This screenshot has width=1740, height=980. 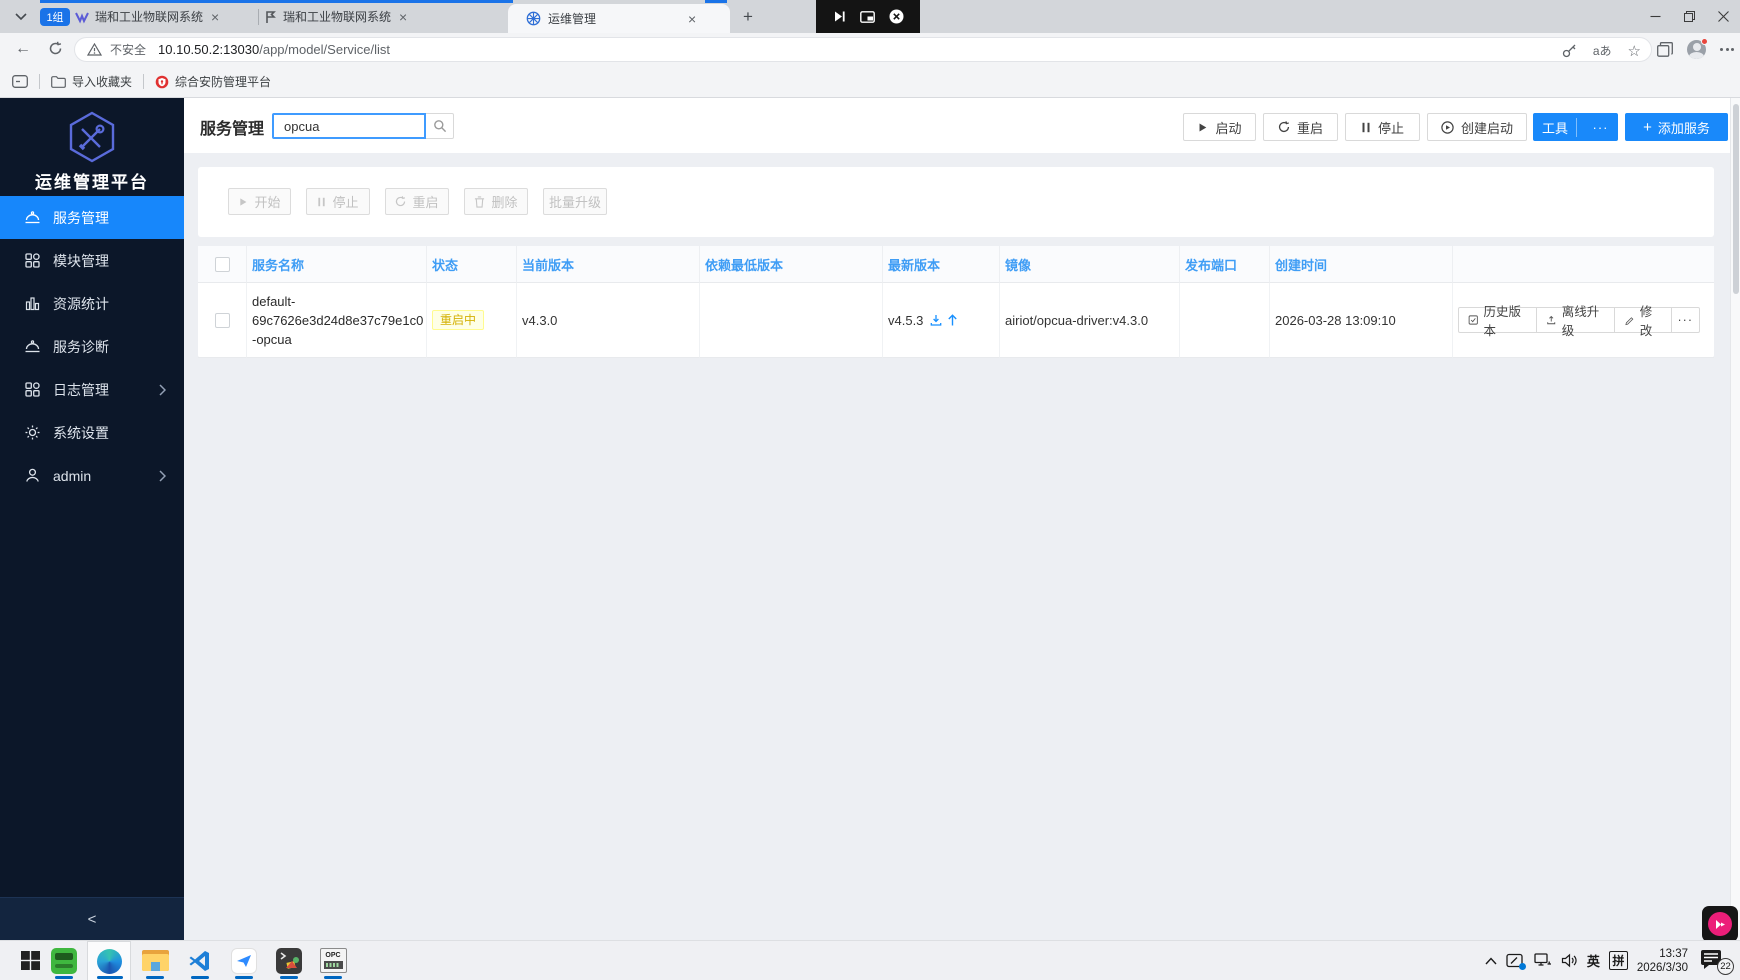 I want to click on search-icon, so click(x=439, y=126).